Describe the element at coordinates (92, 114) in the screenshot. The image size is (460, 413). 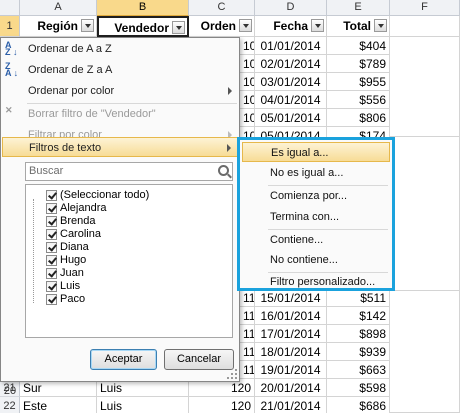
I see `menu-clear-filter-label: Borrar filtro de "Vendedor"` at that location.